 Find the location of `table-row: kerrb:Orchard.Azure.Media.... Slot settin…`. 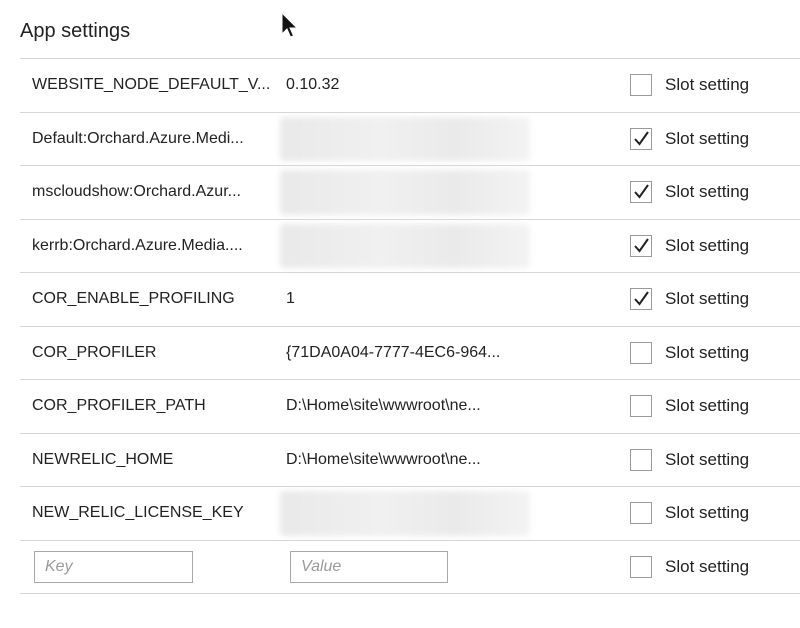

table-row: kerrb:Orchard.Azure.Media.... Slot settin… is located at coordinates (410, 246).